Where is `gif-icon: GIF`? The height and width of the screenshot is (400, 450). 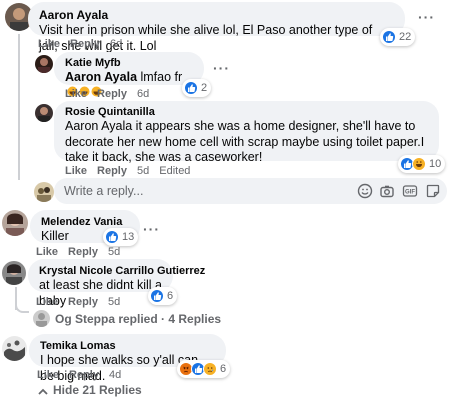 gif-icon: GIF is located at coordinates (410, 191).